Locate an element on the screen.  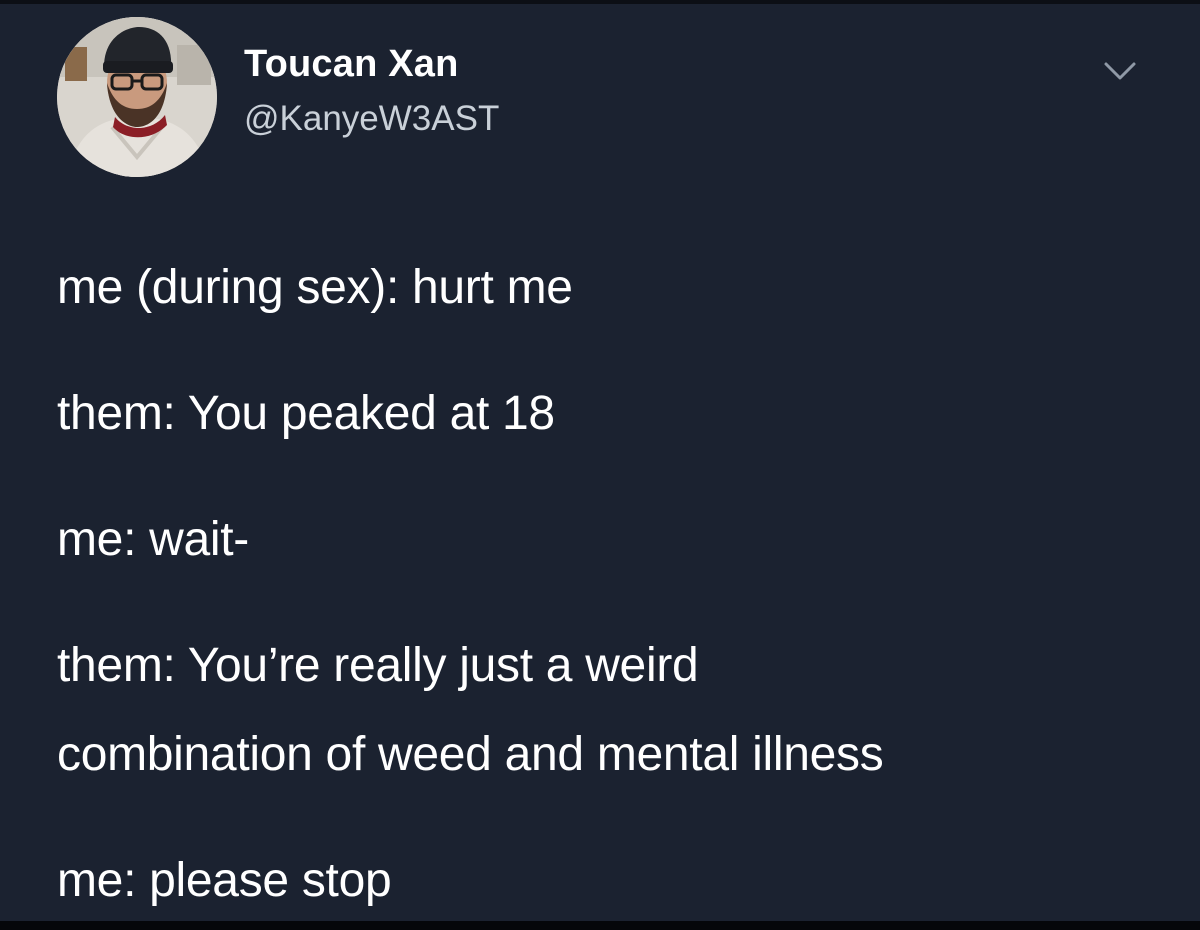
avatar is located at coordinates (137, 97).